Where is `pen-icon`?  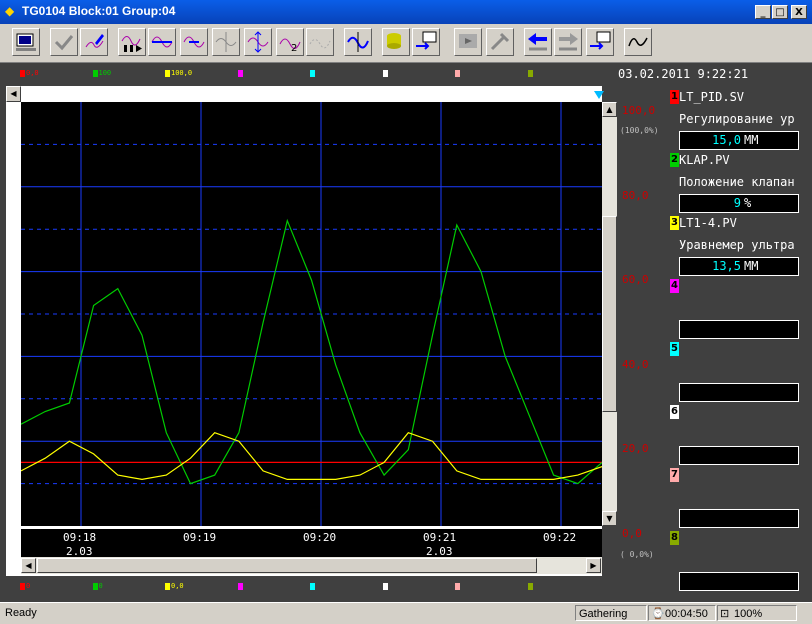 pen-icon is located at coordinates (94, 42).